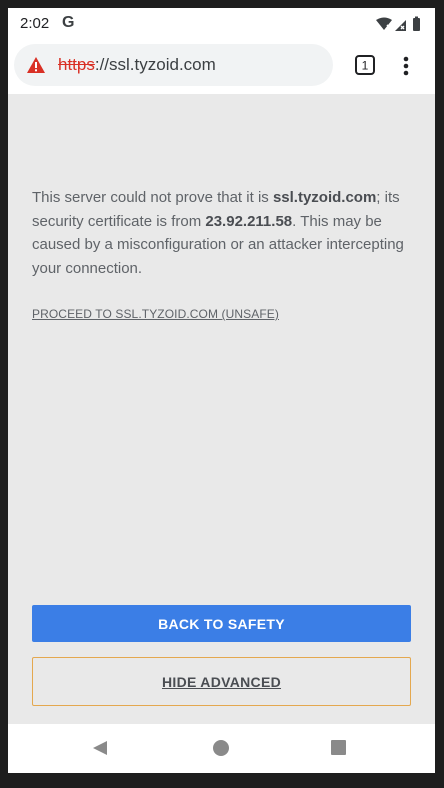  What do you see at coordinates (221, 23) in the screenshot?
I see `status-bar: 2:02 G` at bounding box center [221, 23].